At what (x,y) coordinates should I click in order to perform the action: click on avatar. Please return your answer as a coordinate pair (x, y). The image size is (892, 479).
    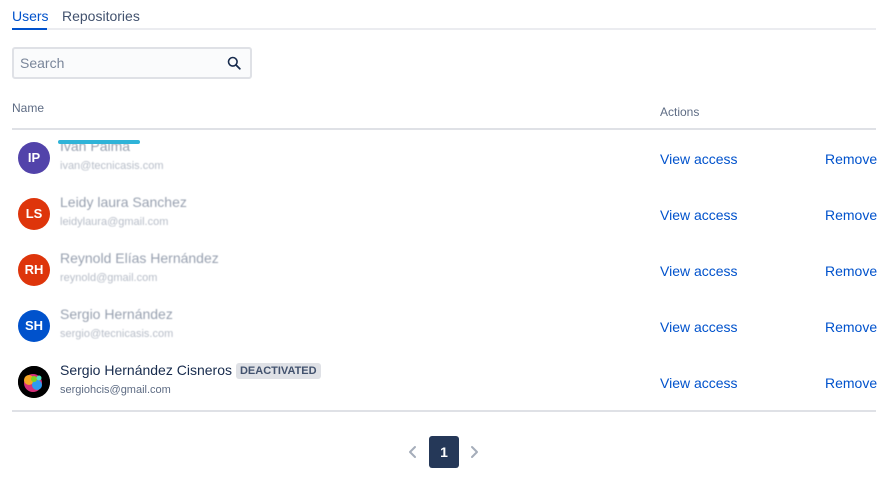
    Looking at the image, I should click on (34, 382).